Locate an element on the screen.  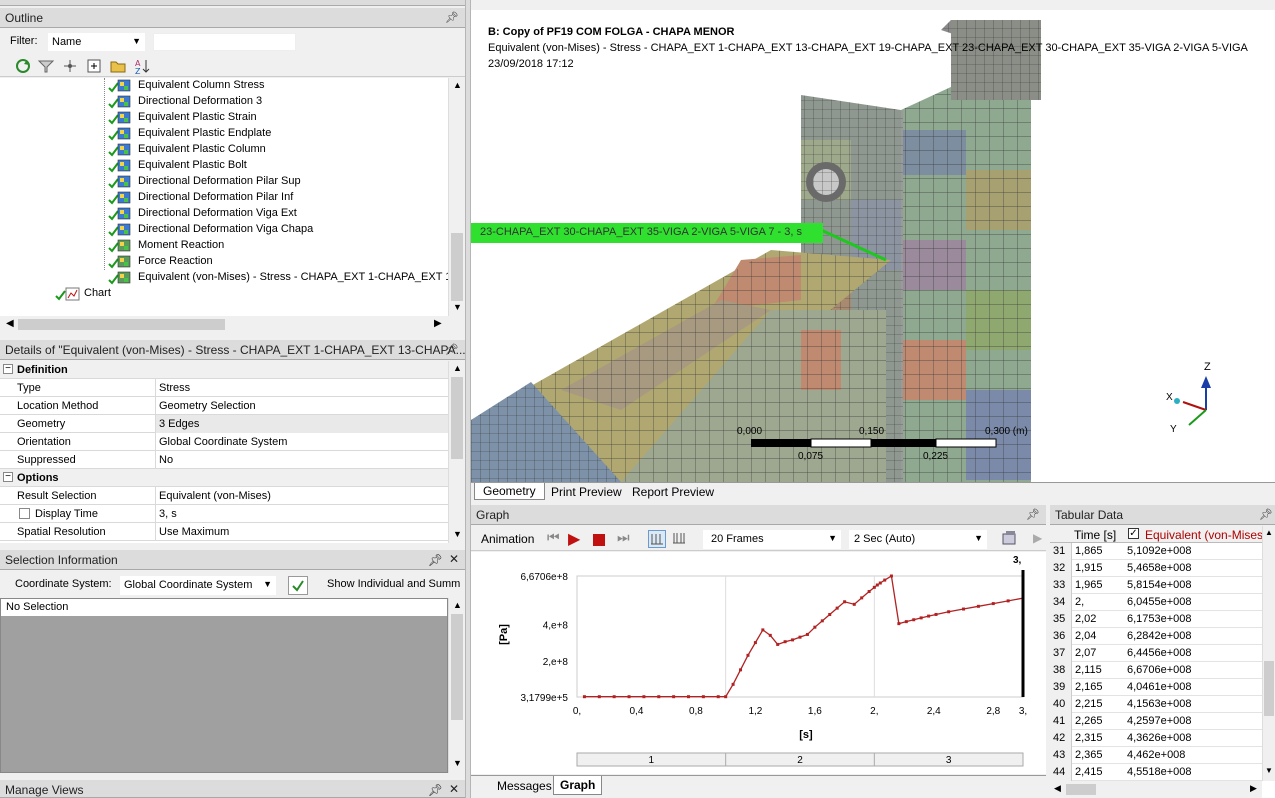
details-value: No is located at coordinates (301, 460).